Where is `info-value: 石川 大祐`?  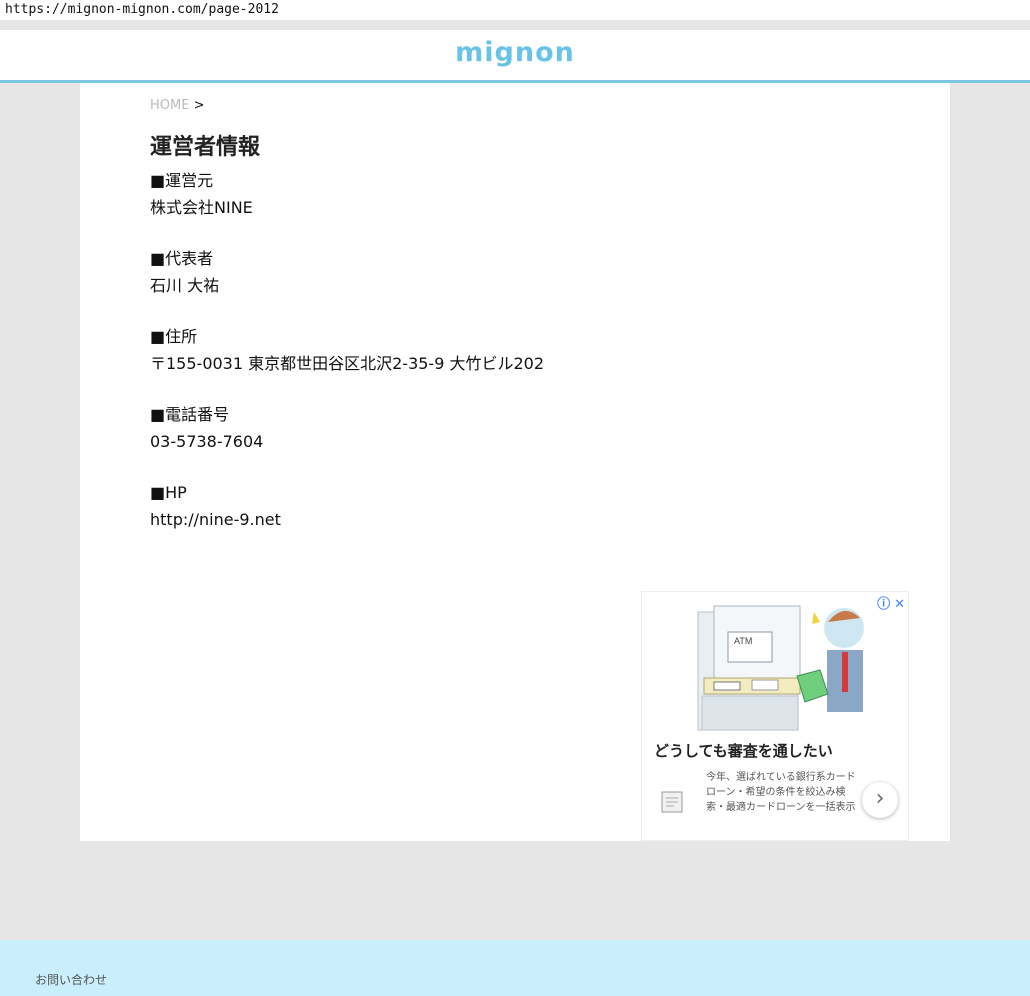
info-value: 石川 大祐 is located at coordinates (185, 285).